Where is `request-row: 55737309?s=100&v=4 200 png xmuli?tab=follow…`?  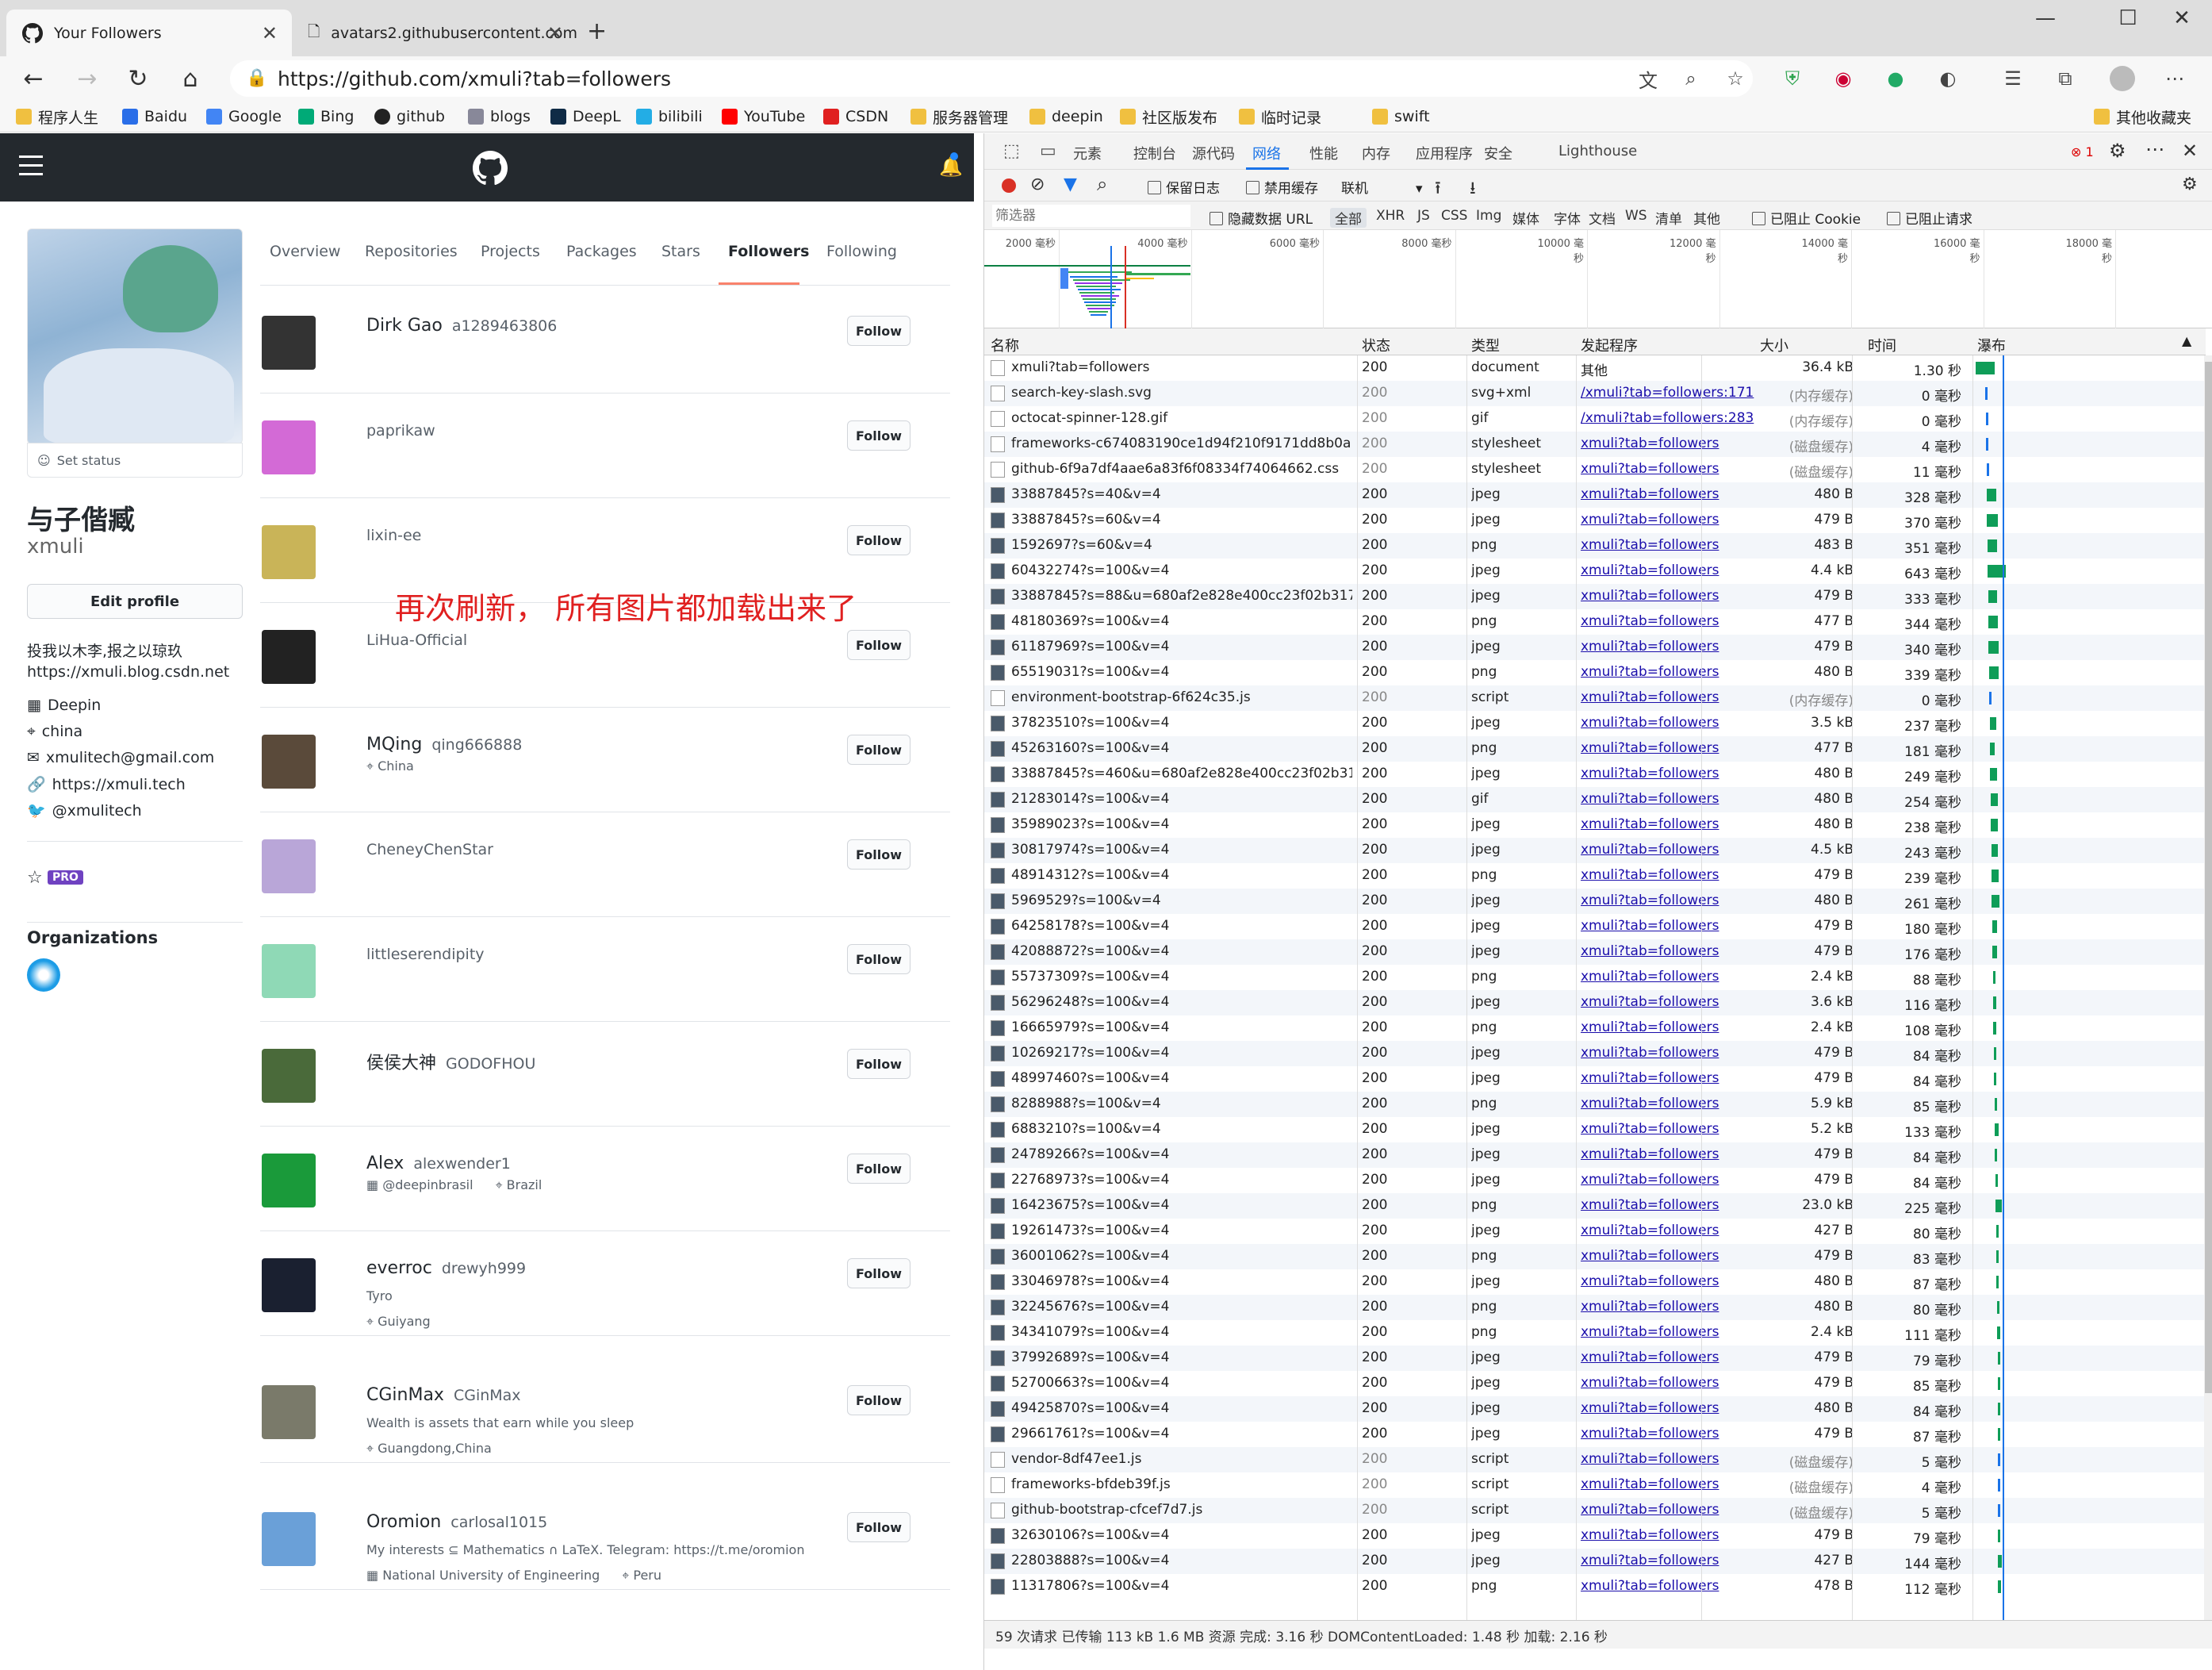
request-row: 55737309?s=100&v=4 200 png xmuli?tab=follow… is located at coordinates (1595, 977).